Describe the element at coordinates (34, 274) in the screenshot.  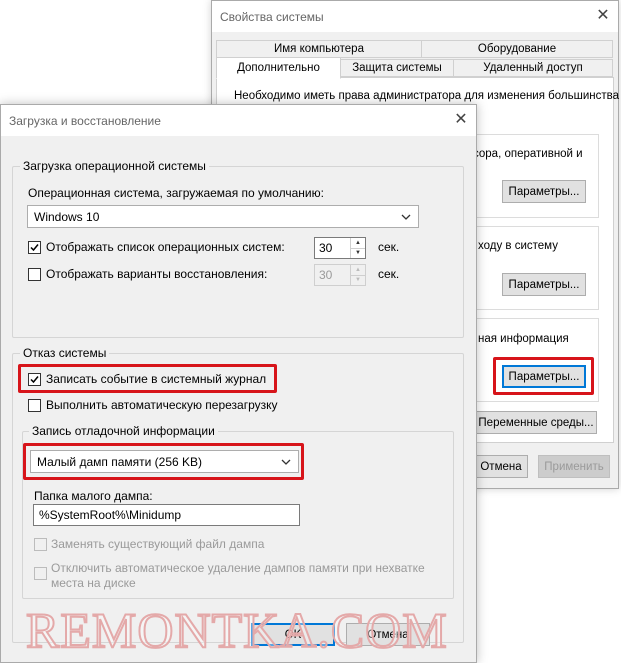
I see `show-recovery-checkbox` at that location.